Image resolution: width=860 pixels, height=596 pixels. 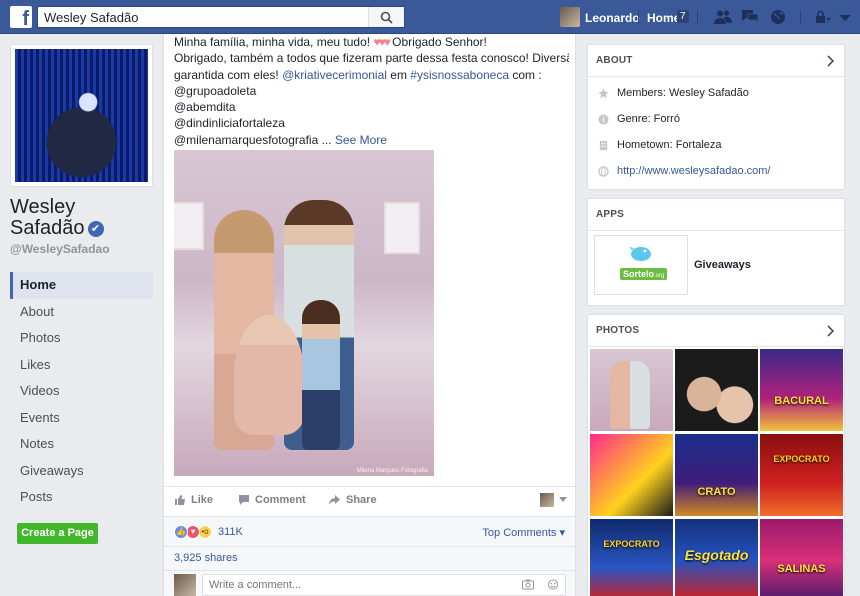 I want to click on page-title-line1: Wesley, so click(x=43, y=207).